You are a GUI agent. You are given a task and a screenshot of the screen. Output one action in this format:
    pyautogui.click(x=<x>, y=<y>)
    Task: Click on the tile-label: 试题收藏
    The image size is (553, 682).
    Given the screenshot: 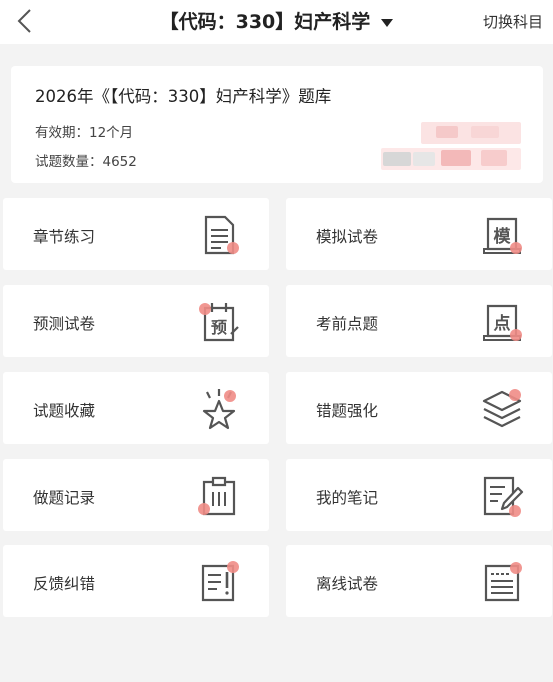 What is the action you would take?
    pyautogui.click(x=64, y=411)
    